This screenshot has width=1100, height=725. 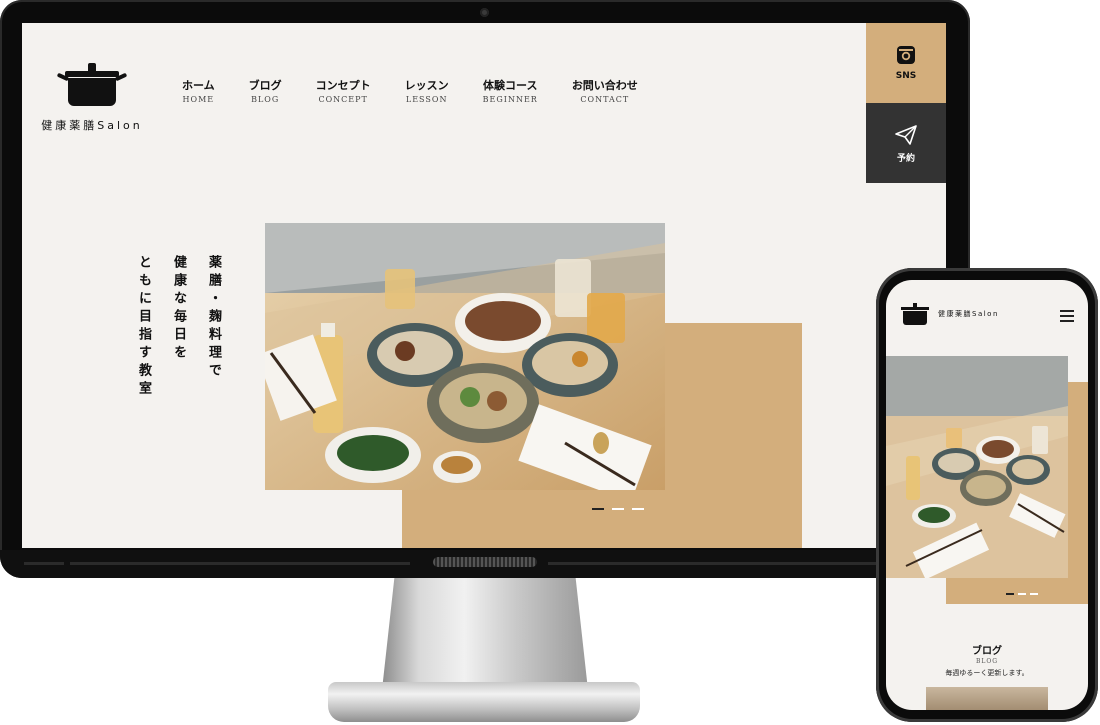 What do you see at coordinates (484, 12) in the screenshot?
I see `camera-icon` at bounding box center [484, 12].